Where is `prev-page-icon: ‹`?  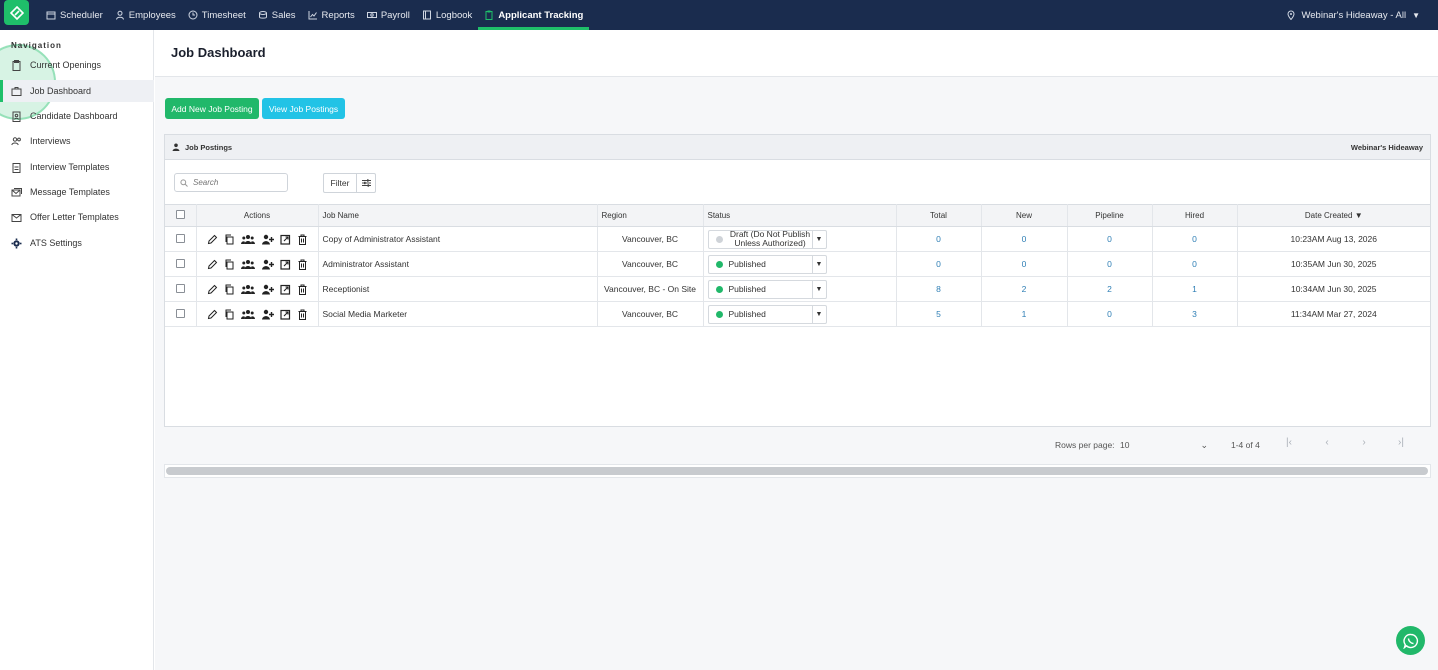
prev-page-icon: ‹ is located at coordinates (1327, 443).